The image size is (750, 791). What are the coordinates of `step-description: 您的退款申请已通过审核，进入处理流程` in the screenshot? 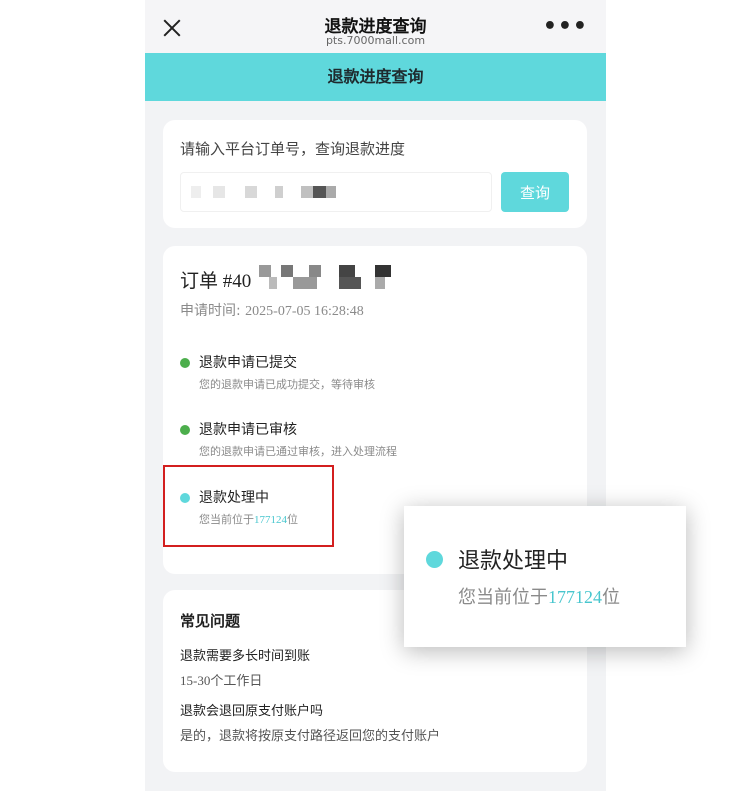 It's located at (298, 451).